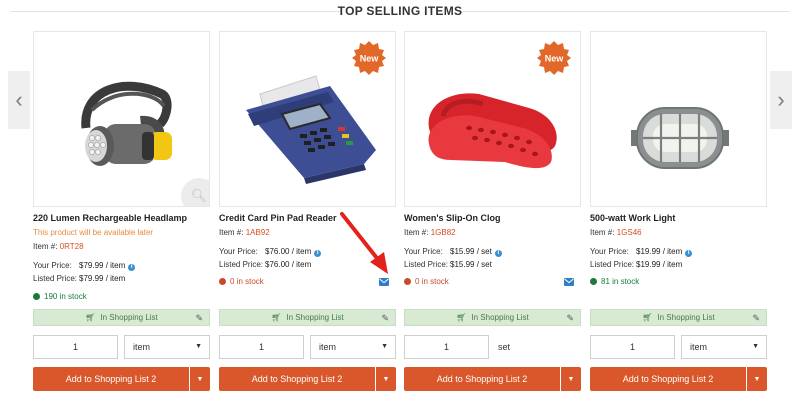 The width and height of the screenshot is (800, 409). What do you see at coordinates (244, 232) in the screenshot?
I see `item-number: Item #: 1AB92` at bounding box center [244, 232].